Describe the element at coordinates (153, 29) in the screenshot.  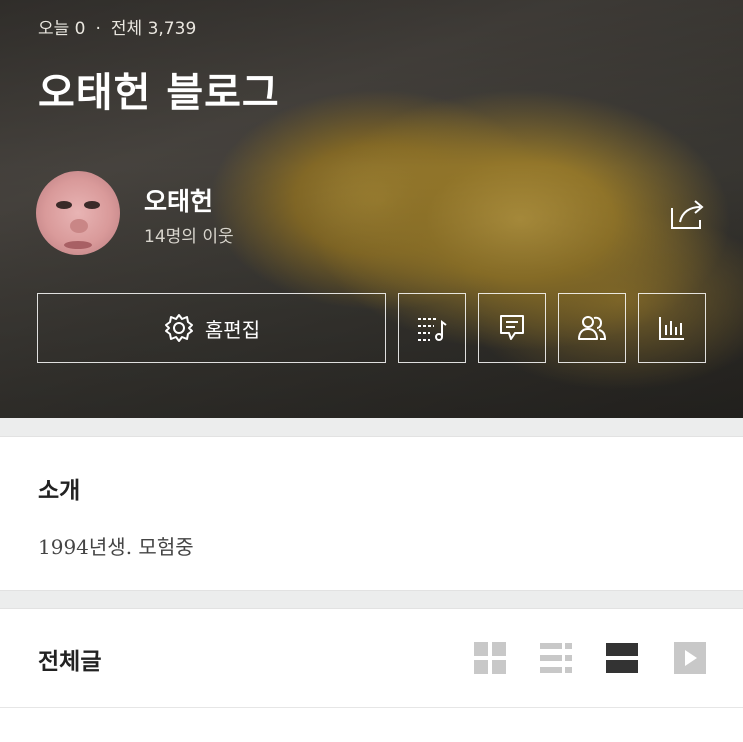
I see `visit-total: 전체 3,739` at that location.